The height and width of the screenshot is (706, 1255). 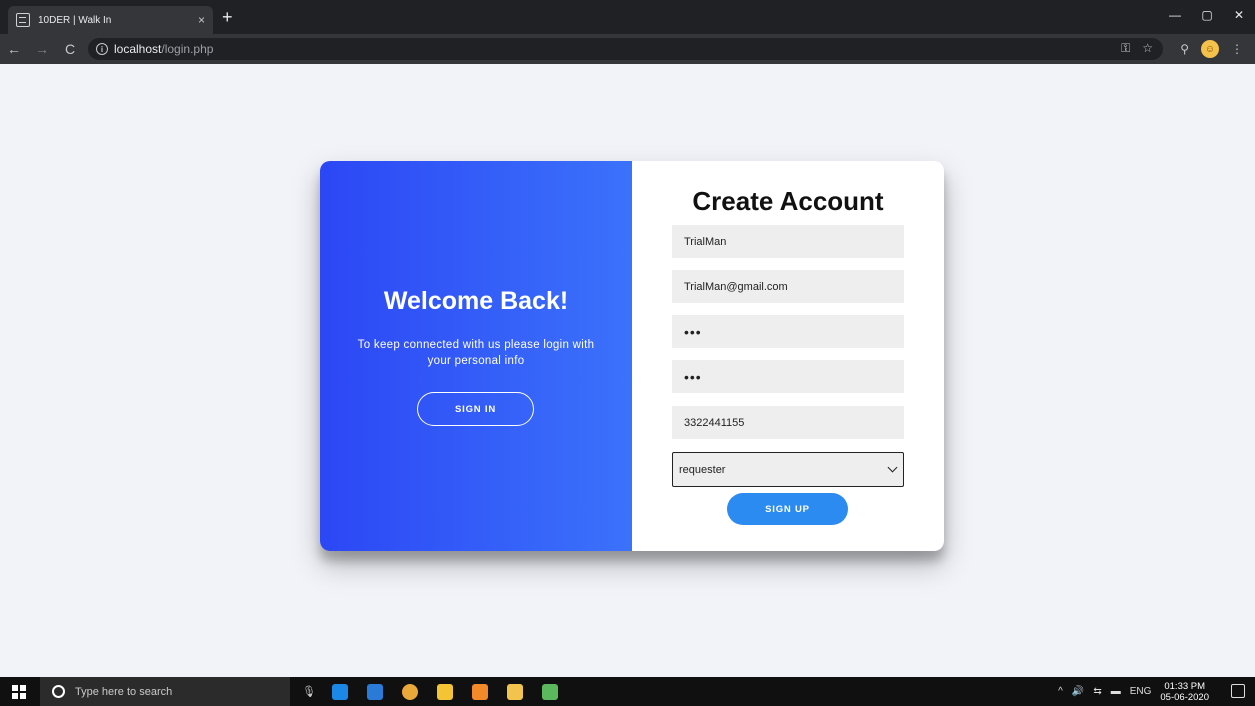 I want to click on browser-tab: 10DER | Walk In ×, so click(x=110, y=20).